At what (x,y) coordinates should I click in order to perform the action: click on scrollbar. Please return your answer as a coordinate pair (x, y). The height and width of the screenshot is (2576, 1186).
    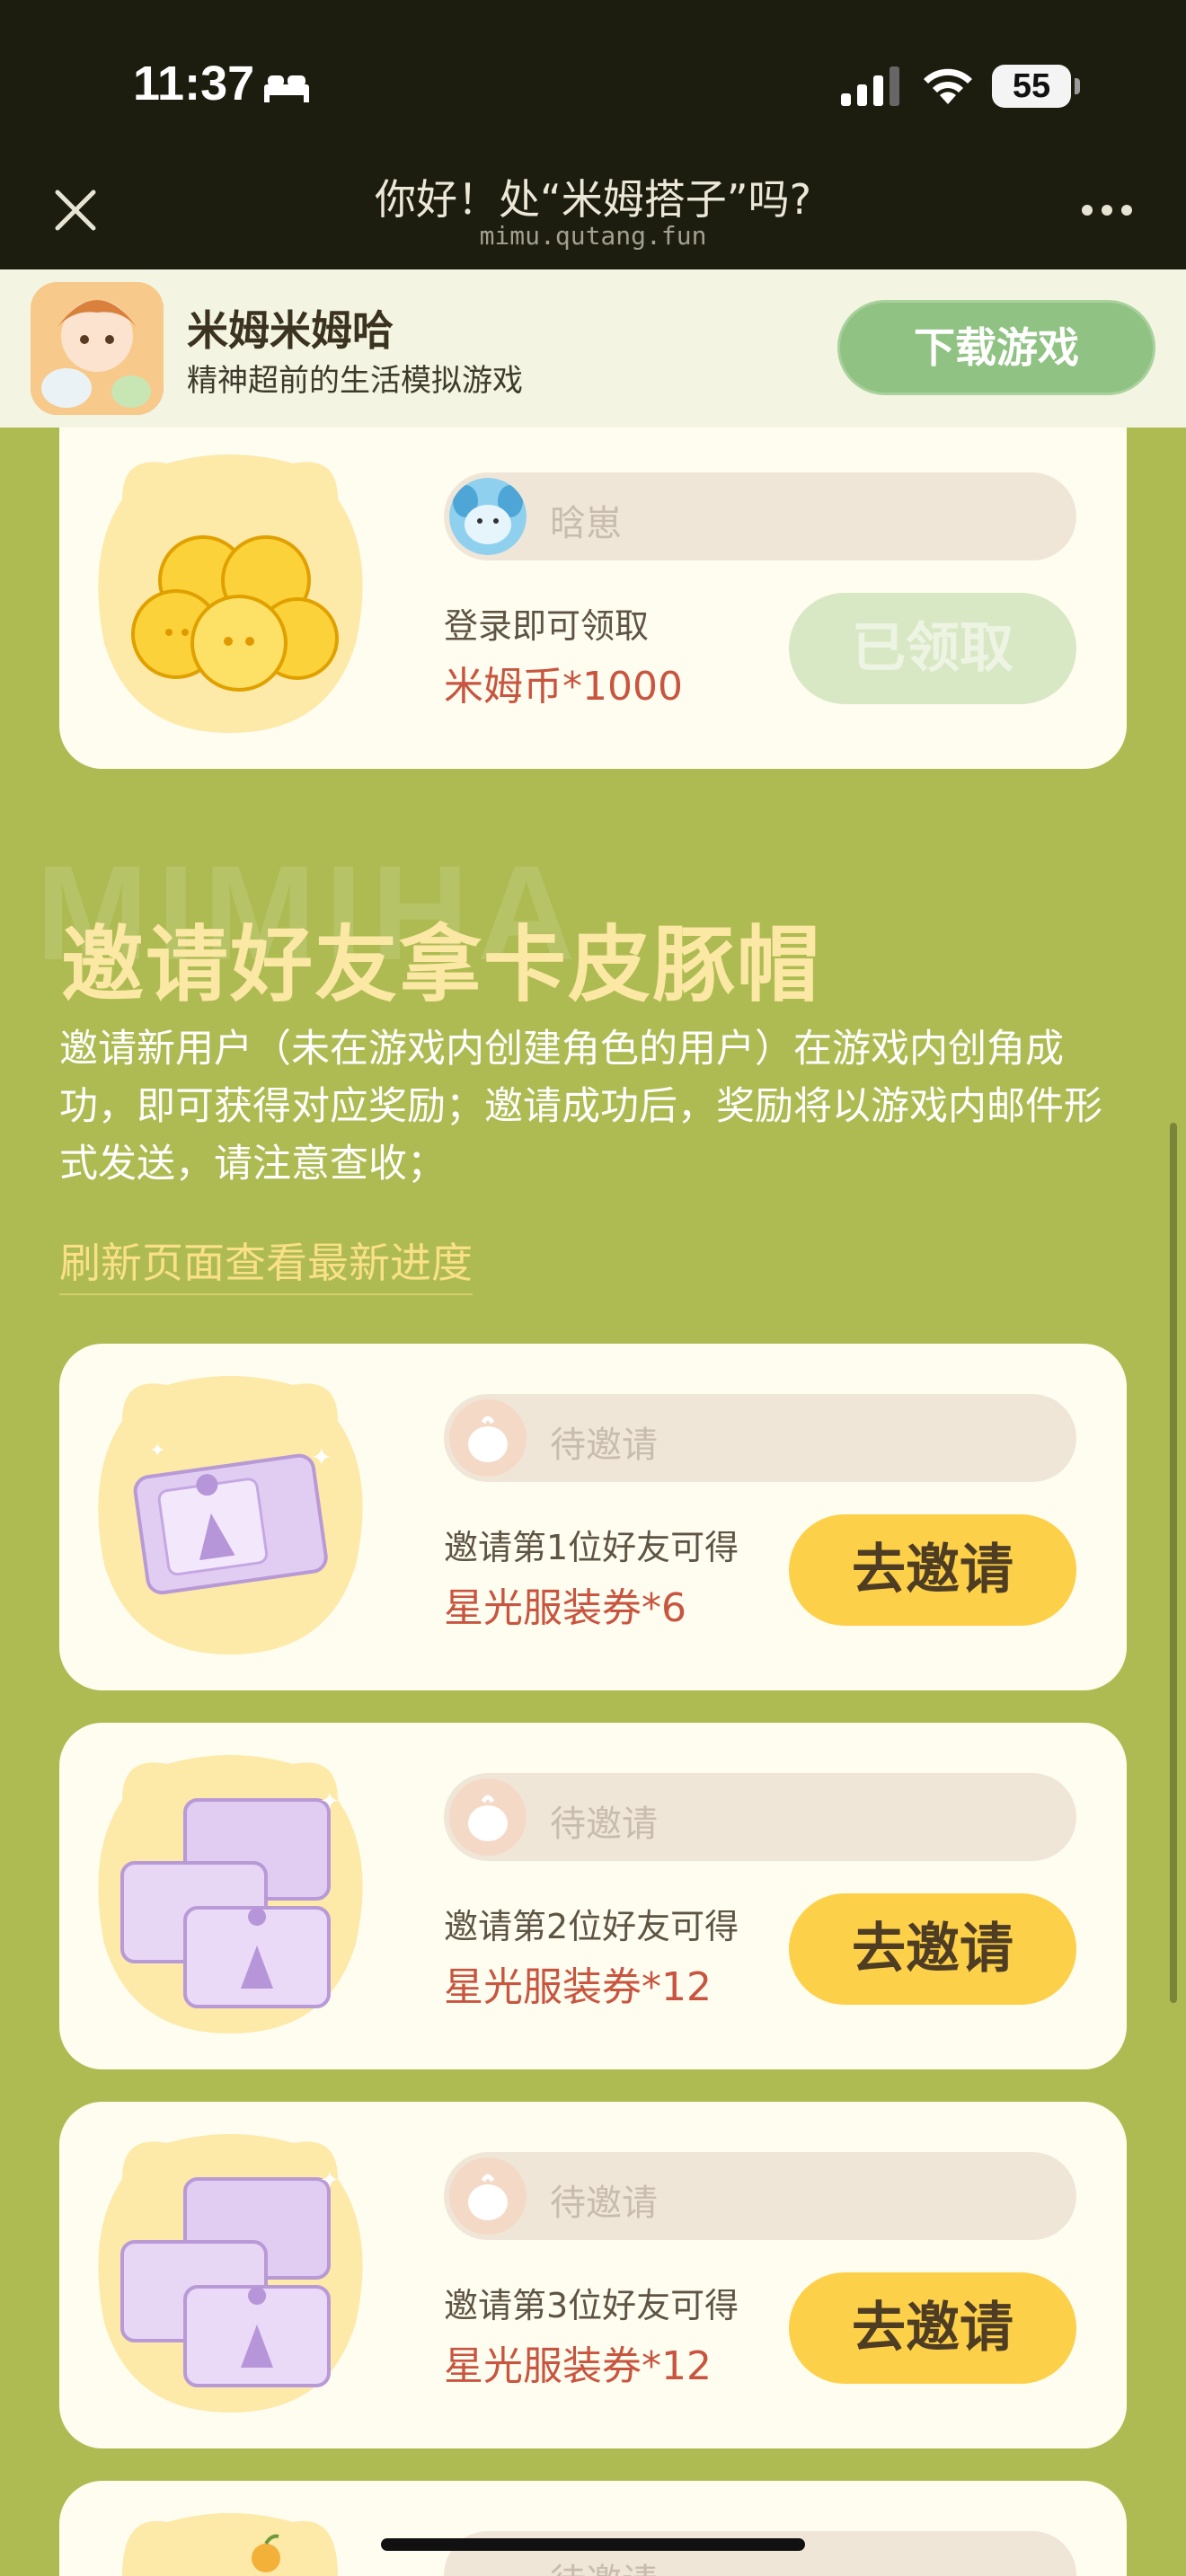
    Looking at the image, I should click on (1173, 1563).